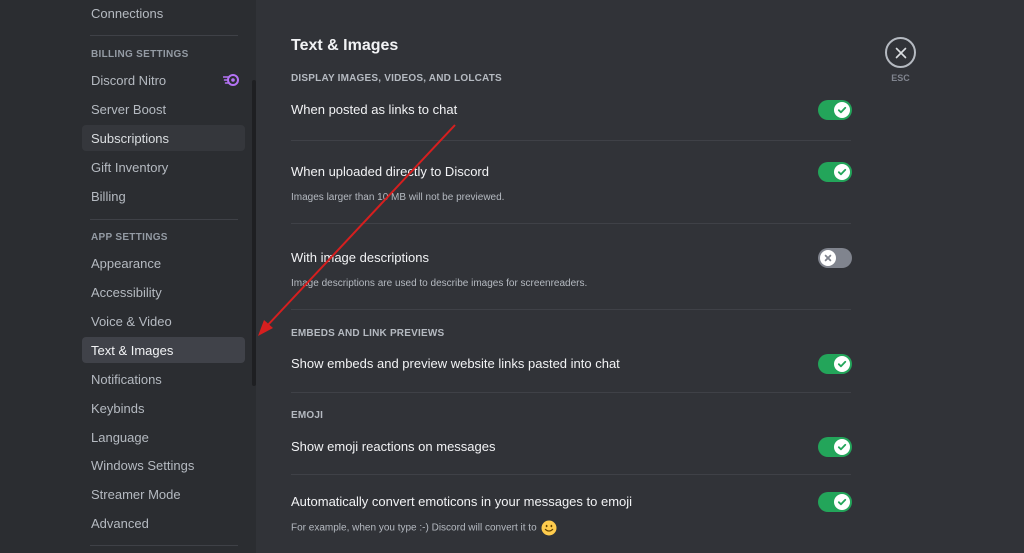 The image size is (1024, 553). I want to click on sidebar-item-label: Text & Images, so click(132, 350).